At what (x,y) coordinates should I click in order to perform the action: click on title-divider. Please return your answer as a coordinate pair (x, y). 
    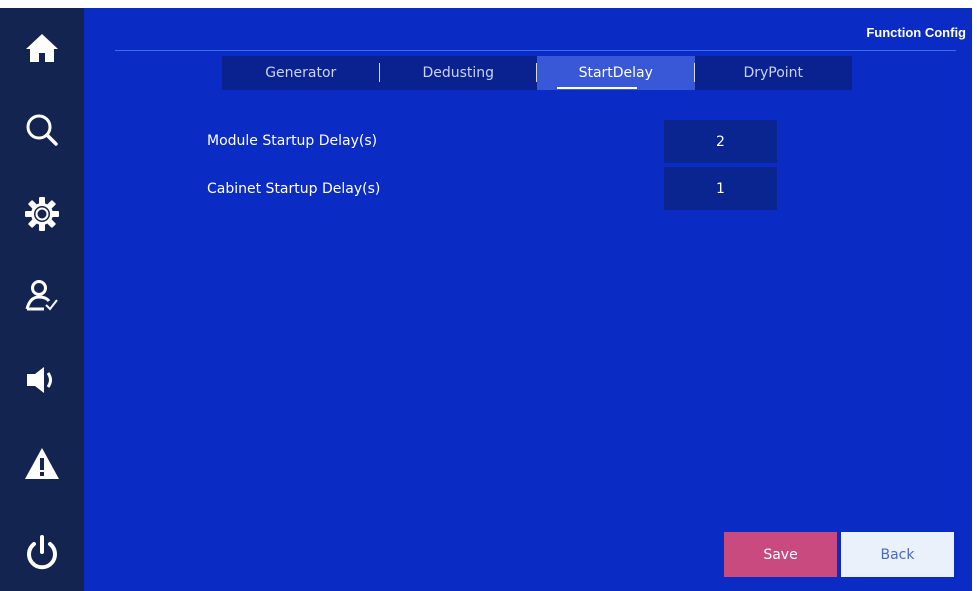
    Looking at the image, I should click on (535, 50).